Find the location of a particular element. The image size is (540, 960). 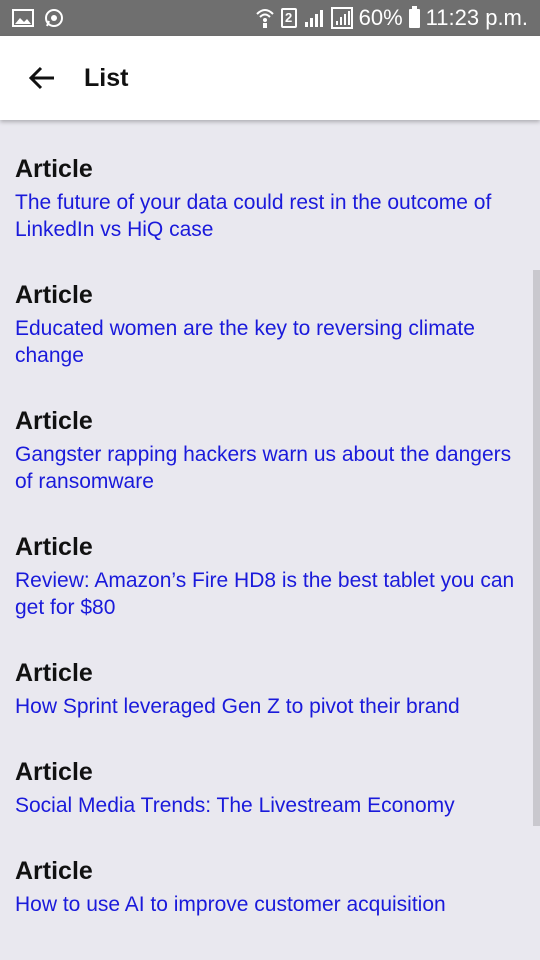

scrollbar is located at coordinates (536, 548).